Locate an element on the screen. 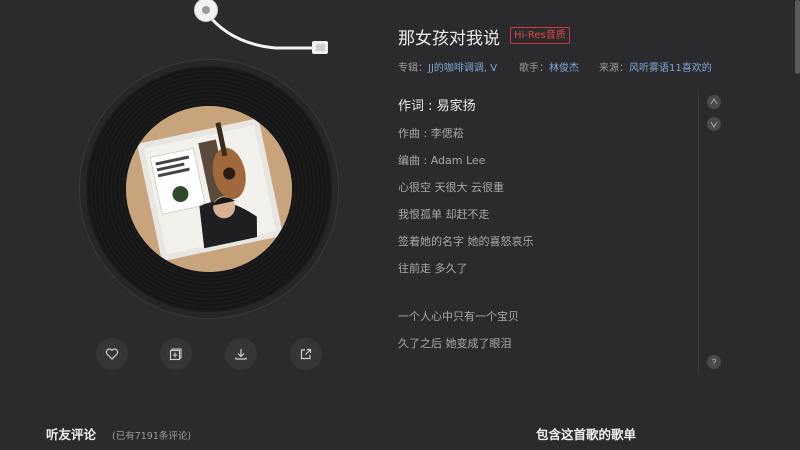 The height and width of the screenshot is (450, 800). download-button is located at coordinates (241, 354).